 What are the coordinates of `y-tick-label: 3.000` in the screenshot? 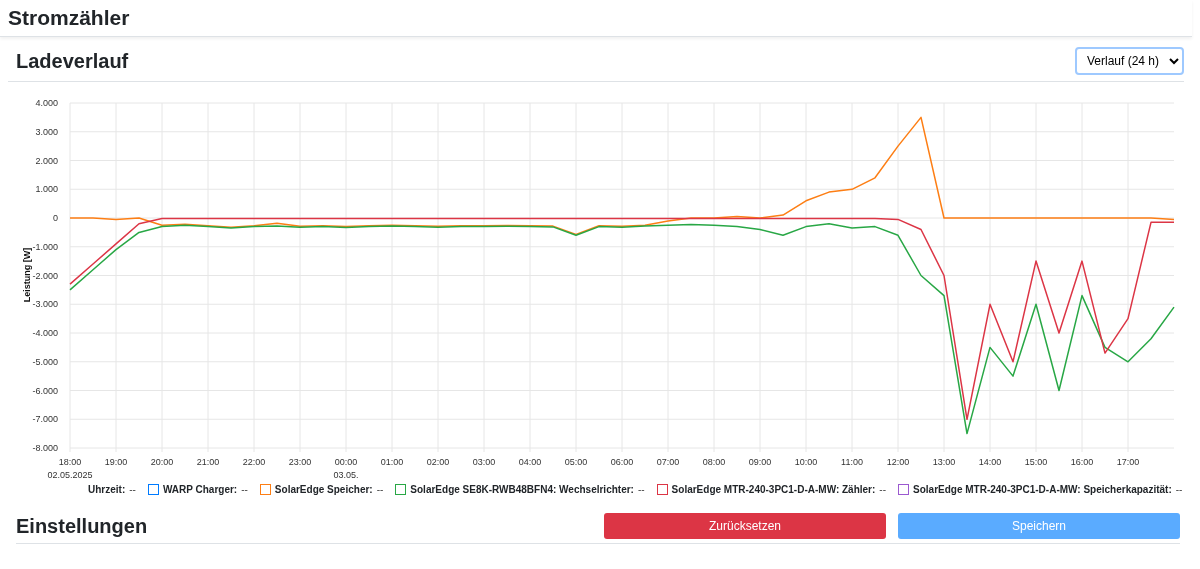 It's located at (46, 131).